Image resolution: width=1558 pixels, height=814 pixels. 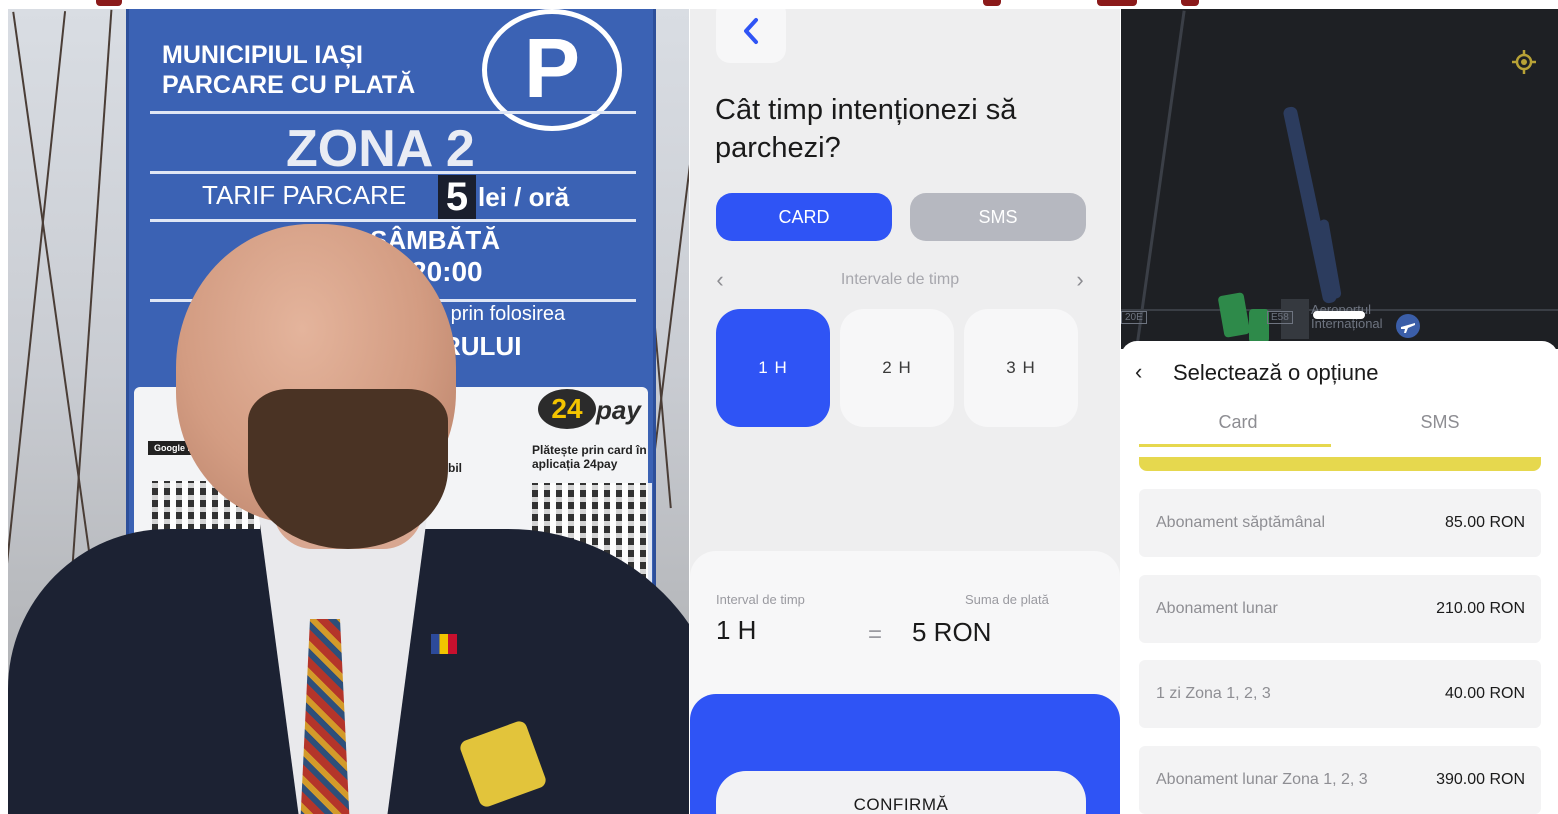 What do you see at coordinates (736, 630) in the screenshot?
I see `interval-value: 1 H` at bounding box center [736, 630].